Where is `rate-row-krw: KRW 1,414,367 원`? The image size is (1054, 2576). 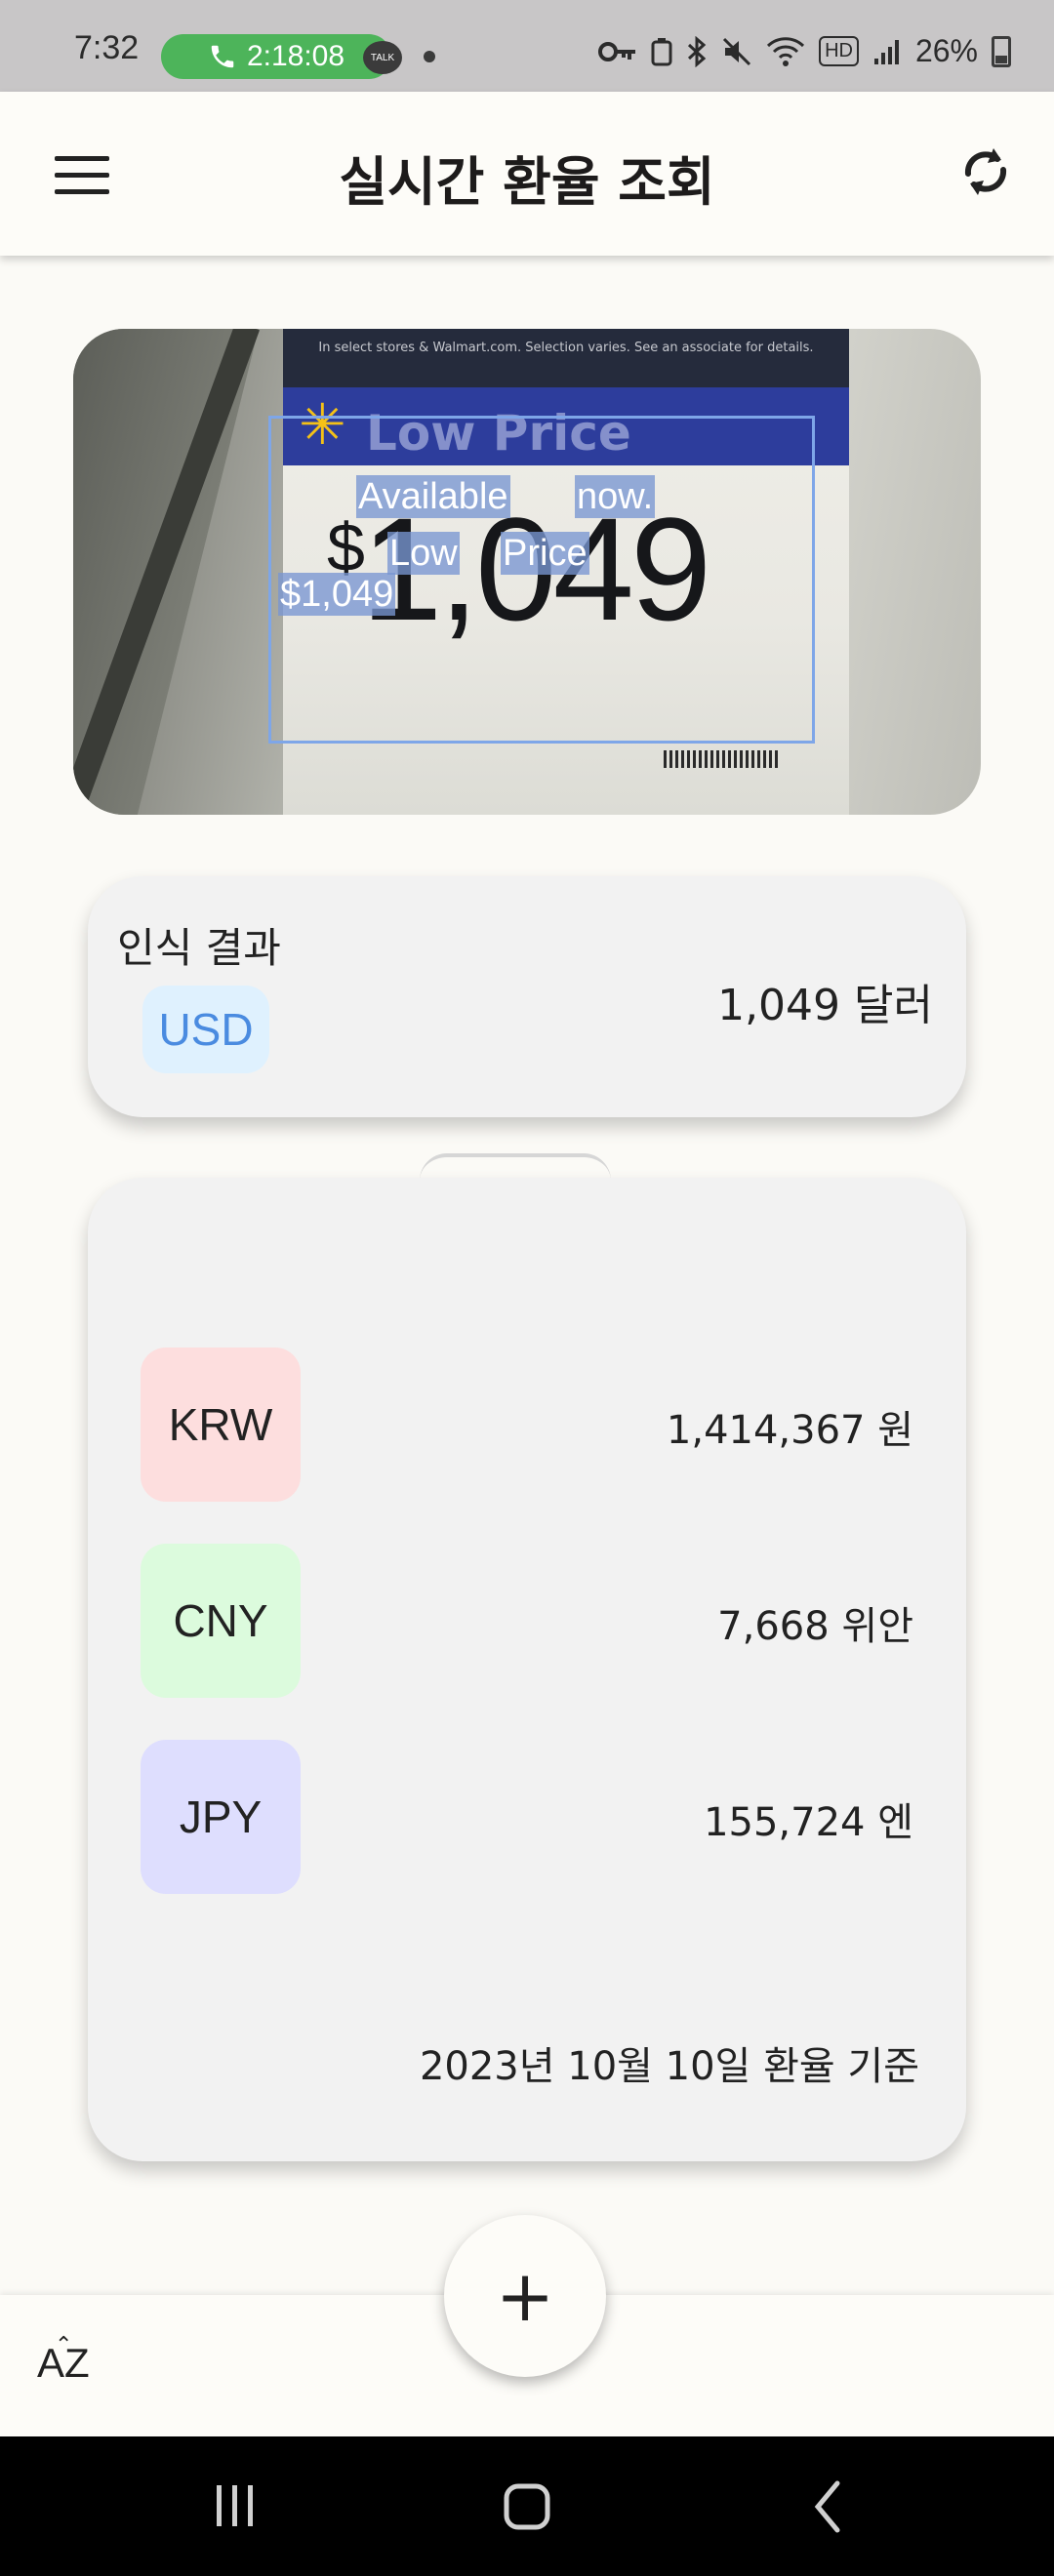 rate-row-krw: KRW 1,414,367 원 is located at coordinates (527, 1426).